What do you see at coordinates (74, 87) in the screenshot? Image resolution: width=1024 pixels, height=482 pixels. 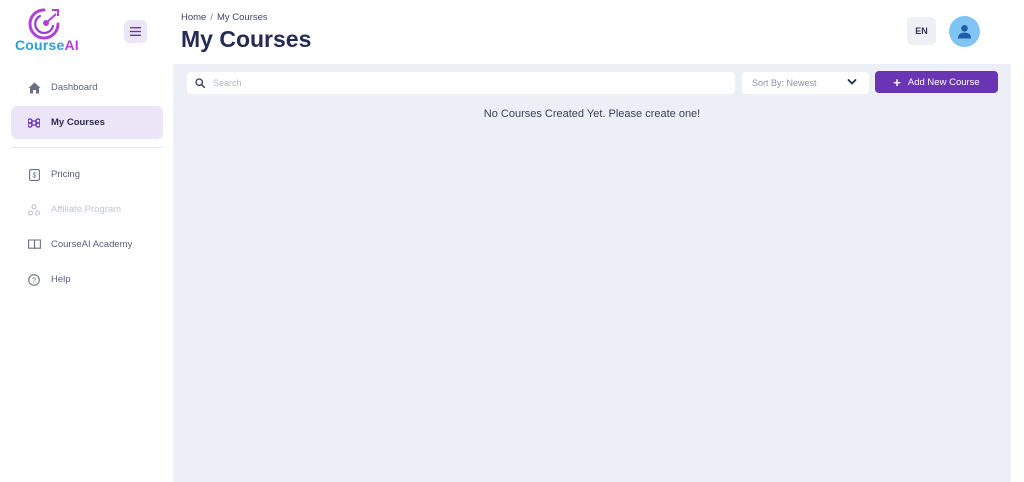 I see `sidebar-item-label: Dashboard` at bounding box center [74, 87].